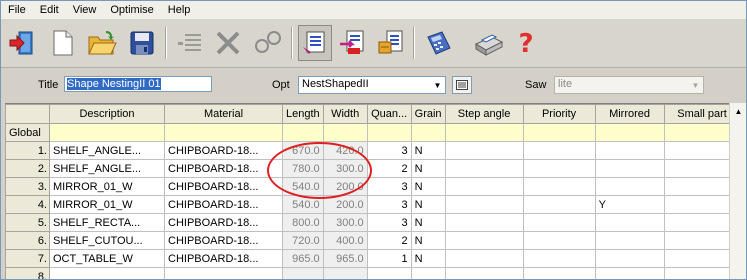 This screenshot has width=747, height=280. What do you see at coordinates (389, 273) in the screenshot?
I see `quantity-cell` at bounding box center [389, 273].